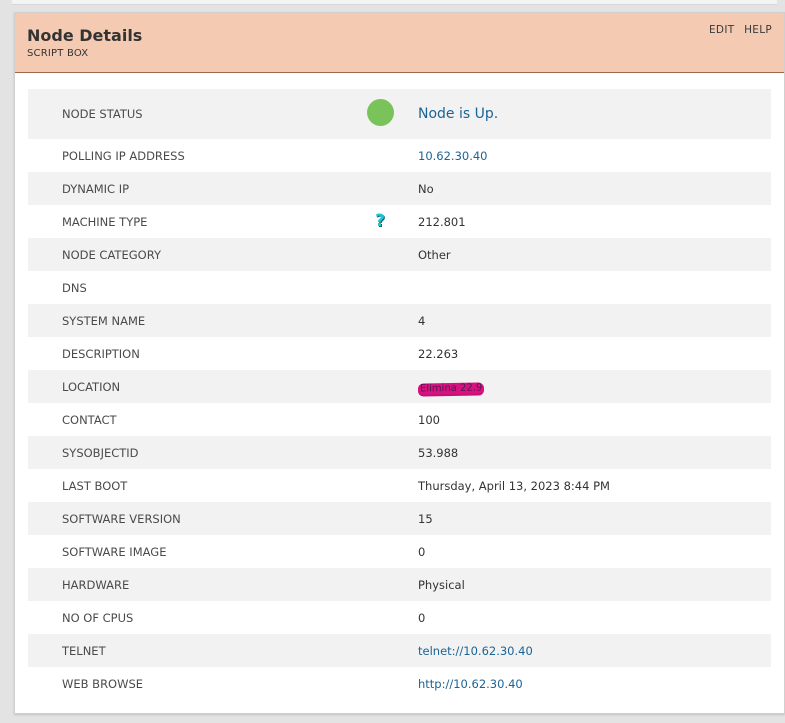 The width and height of the screenshot is (785, 723). What do you see at coordinates (399, 683) in the screenshot?
I see `table-row-web-browse: WEB BROWSE http://10.62.30.40` at bounding box center [399, 683].